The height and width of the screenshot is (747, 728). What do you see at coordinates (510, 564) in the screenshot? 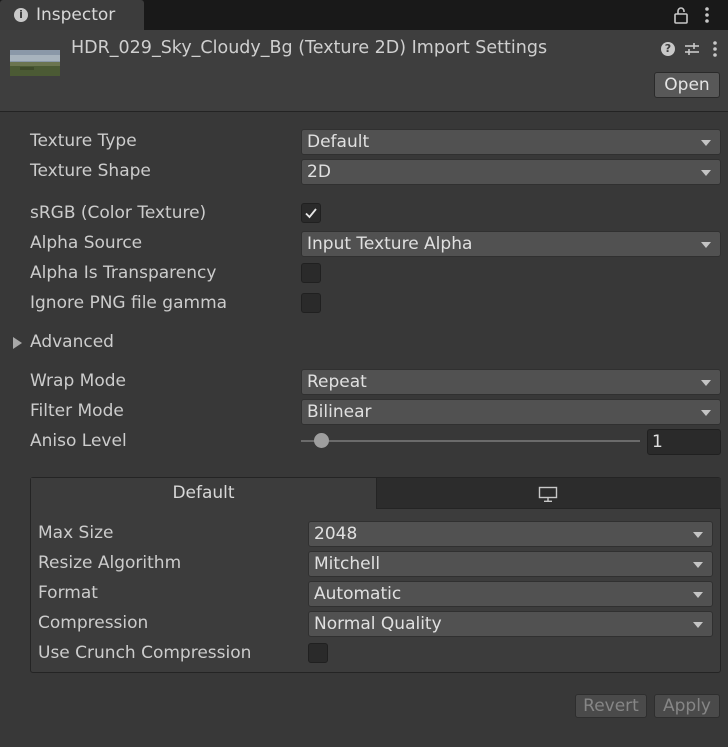
I see `resize-algorithm-dropdown: Mitchell` at bounding box center [510, 564].